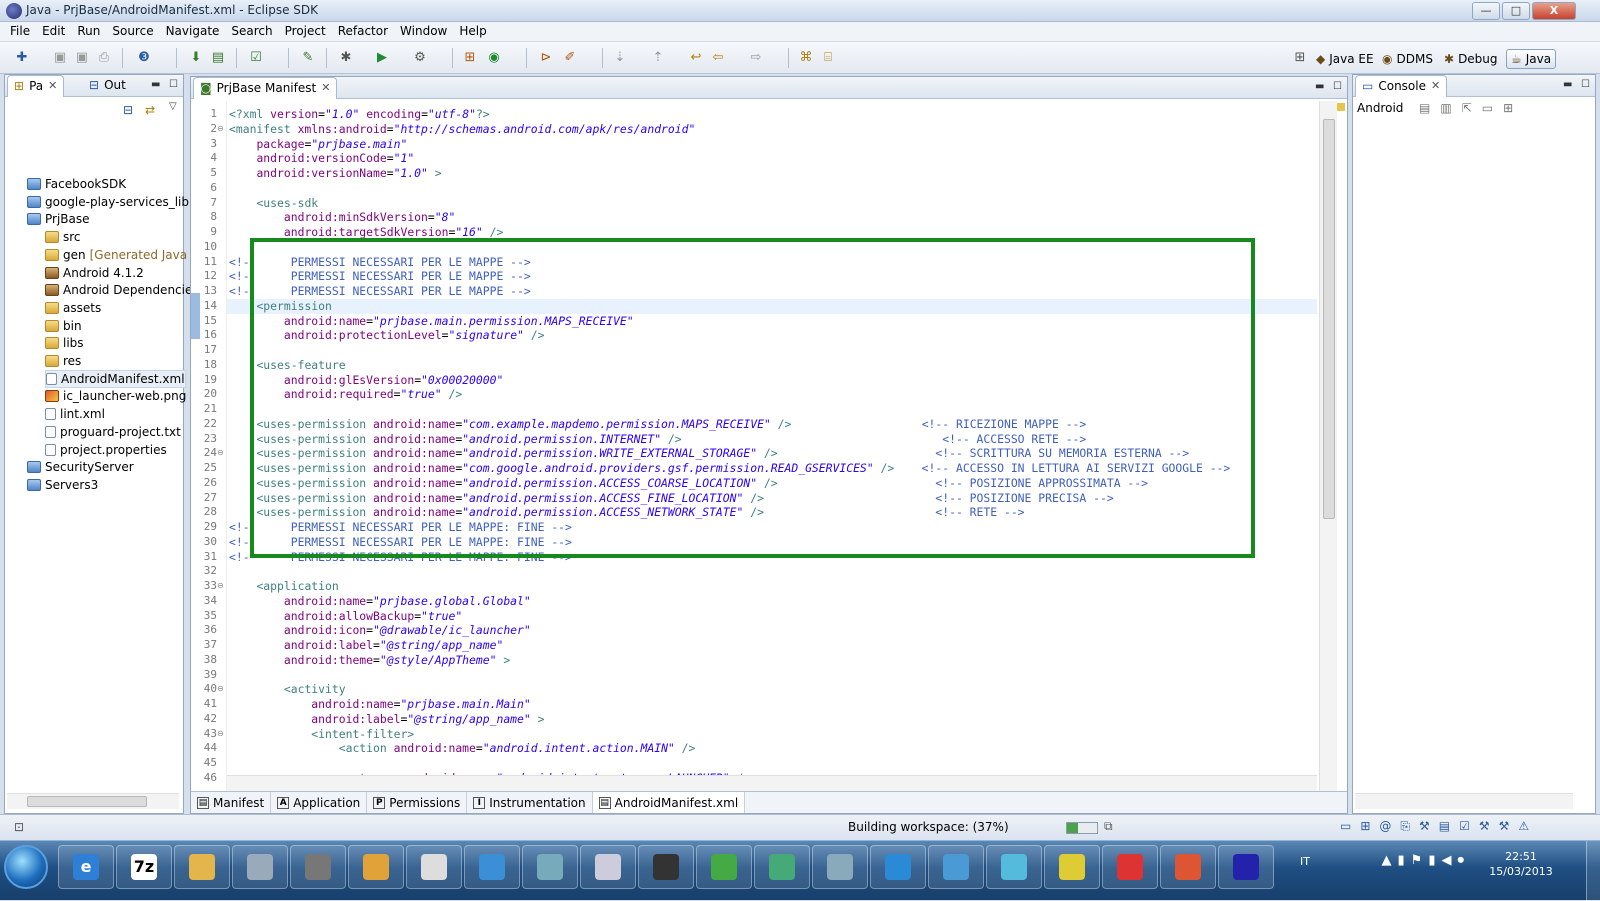 This screenshot has height=901, width=1600. I want to click on tab-package-explorer: ⊞ Pa ✕, so click(36, 86).